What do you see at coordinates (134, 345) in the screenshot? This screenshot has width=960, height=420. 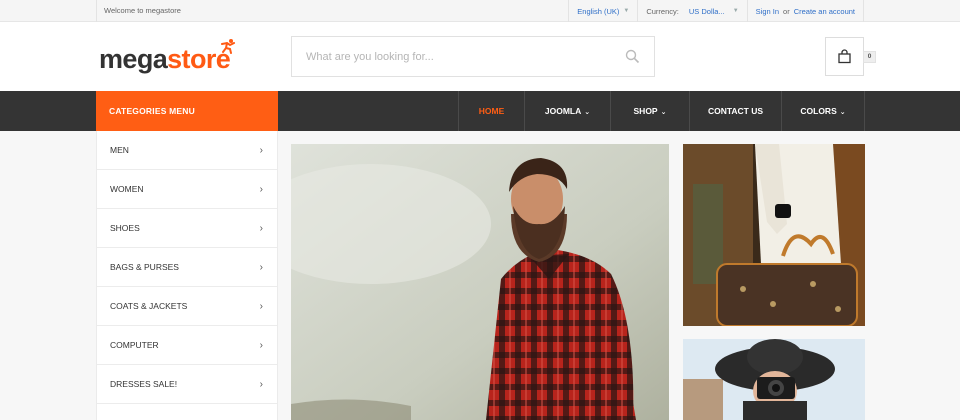 I see `sidebar-item-label: COMPUTER` at bounding box center [134, 345].